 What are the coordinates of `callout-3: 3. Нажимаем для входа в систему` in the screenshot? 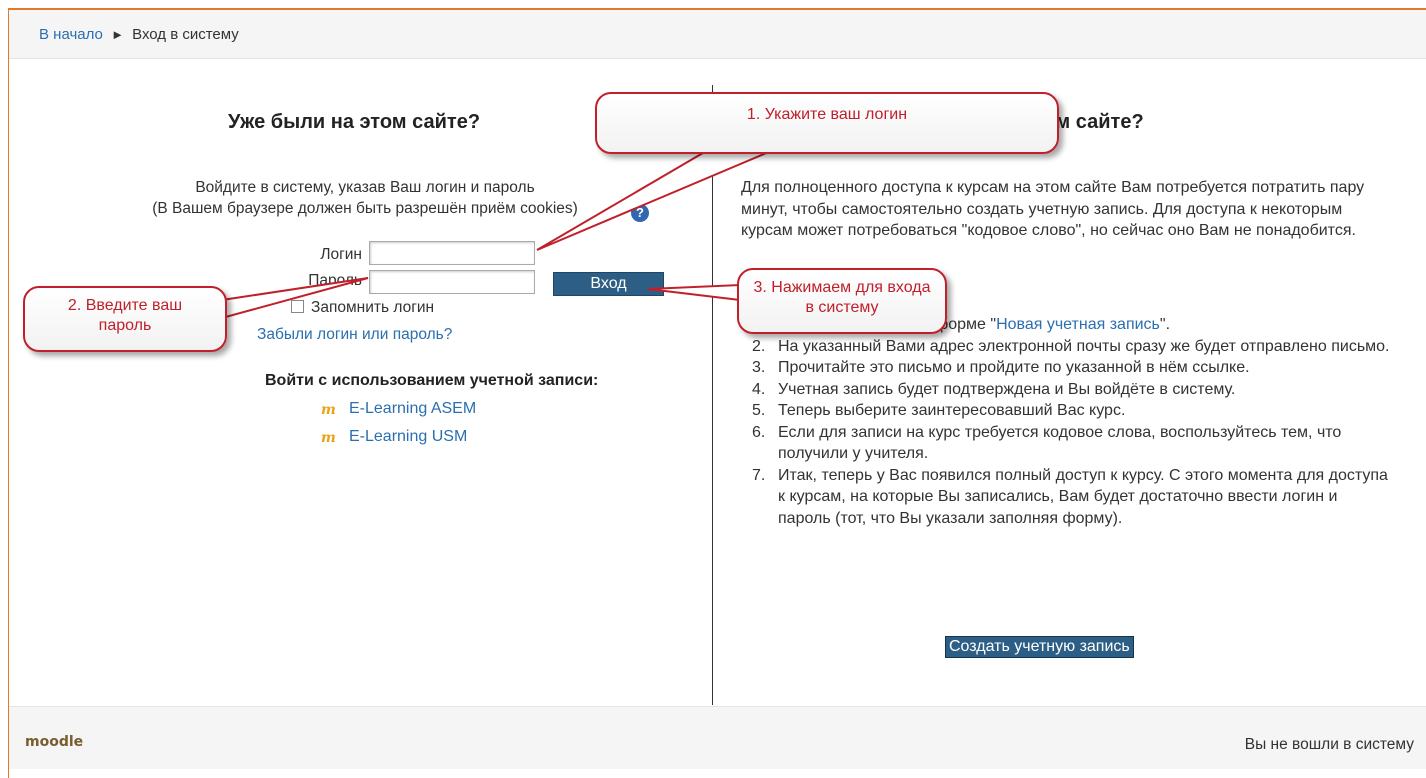 It's located at (842, 301).